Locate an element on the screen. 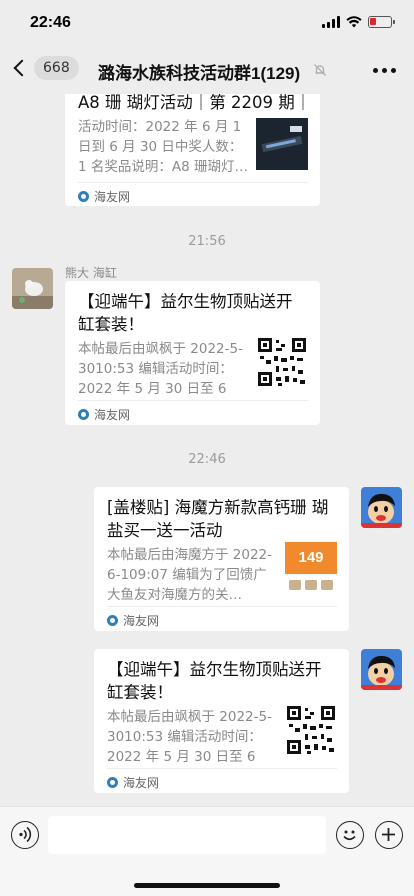  input-bar is located at coordinates (207, 851).